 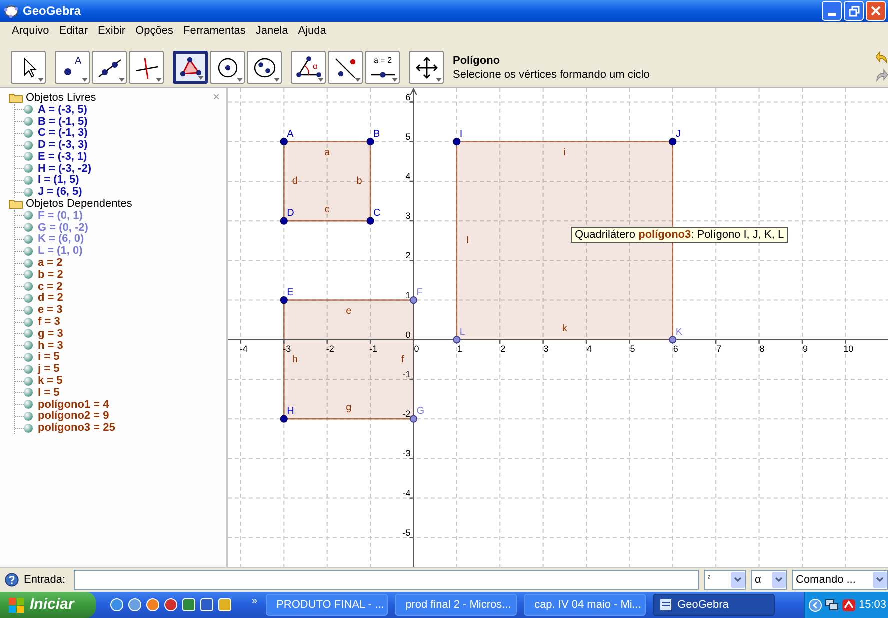 What do you see at coordinates (48, 605) in the screenshot?
I see `start-button: Iniciar` at bounding box center [48, 605].